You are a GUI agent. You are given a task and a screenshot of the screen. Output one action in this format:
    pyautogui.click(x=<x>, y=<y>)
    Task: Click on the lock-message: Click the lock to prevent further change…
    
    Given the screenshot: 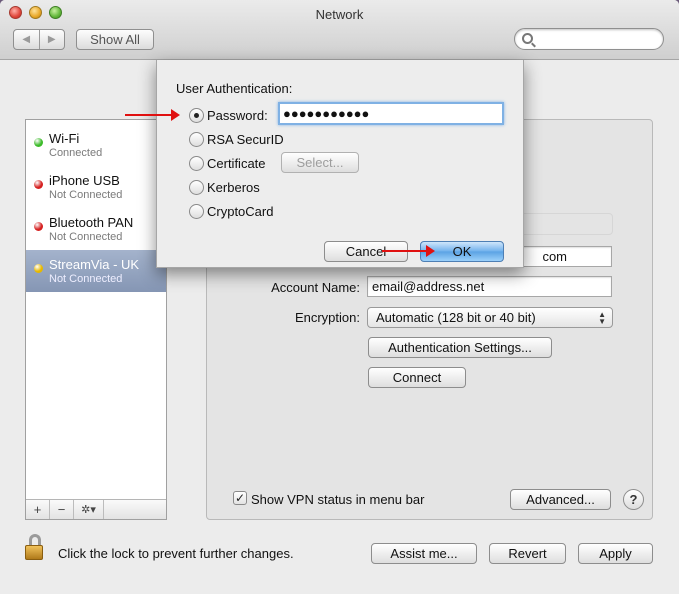 What is the action you would take?
    pyautogui.click(x=176, y=553)
    